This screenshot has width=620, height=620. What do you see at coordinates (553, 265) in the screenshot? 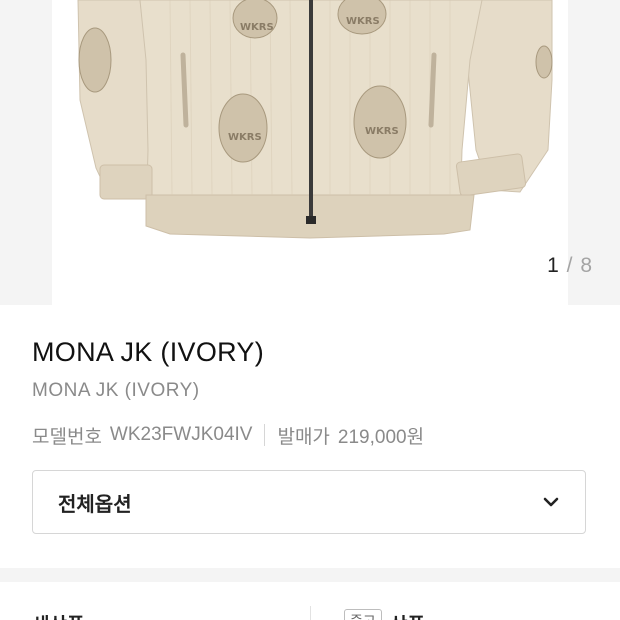
I see `image-counter-current: 1` at bounding box center [553, 265].